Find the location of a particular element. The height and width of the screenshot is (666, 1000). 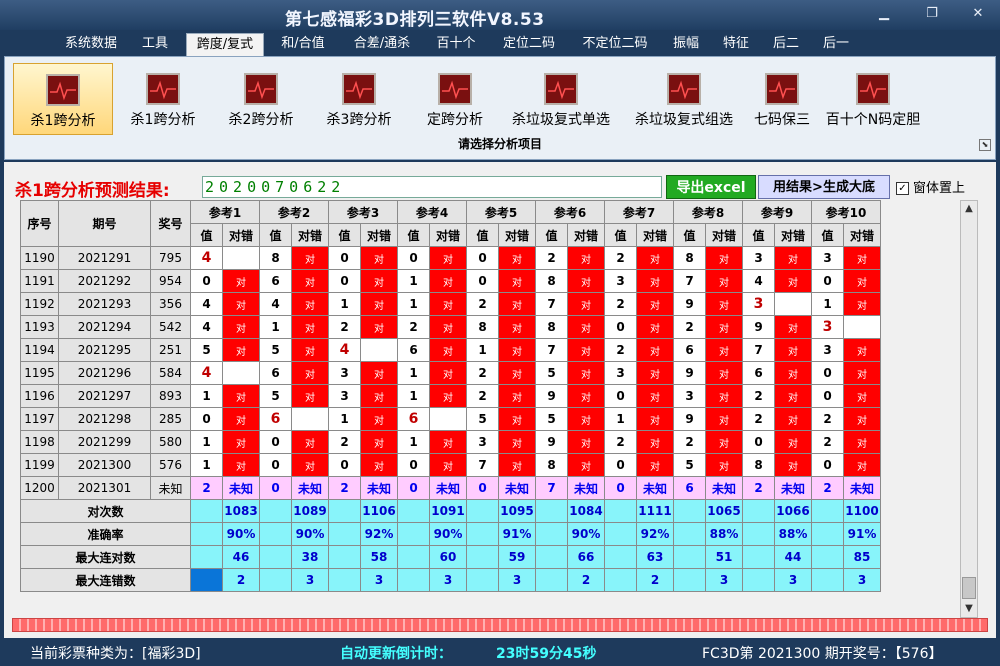

table-row: 1196 2021297 893 1 对 5 对 3 对 1 对 2 对 9 对 0 对 3 对 2 对 0 对 is located at coordinates (450, 396).